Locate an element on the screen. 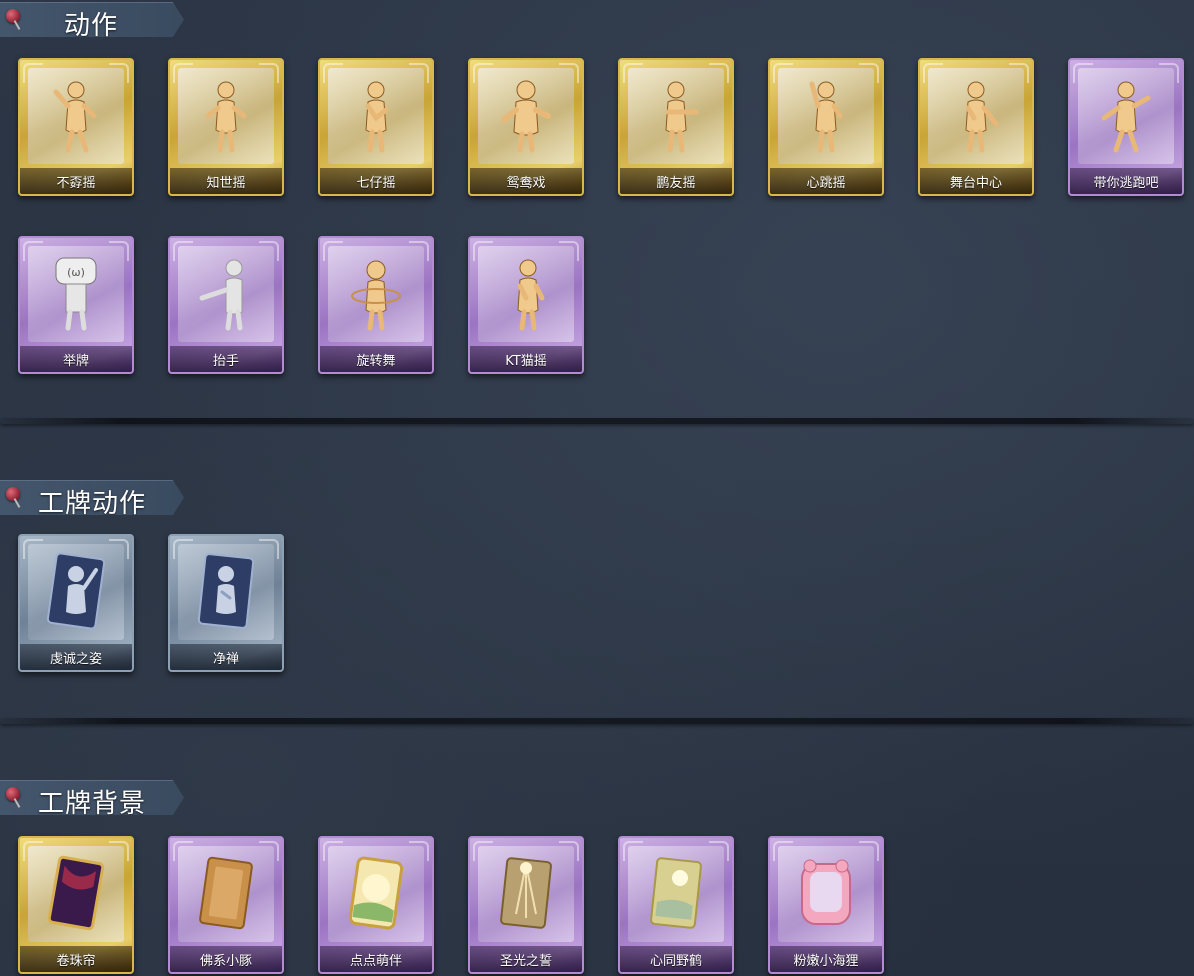 The image size is (1194, 976). card-label-bar: 心同野鹤 is located at coordinates (676, 959).